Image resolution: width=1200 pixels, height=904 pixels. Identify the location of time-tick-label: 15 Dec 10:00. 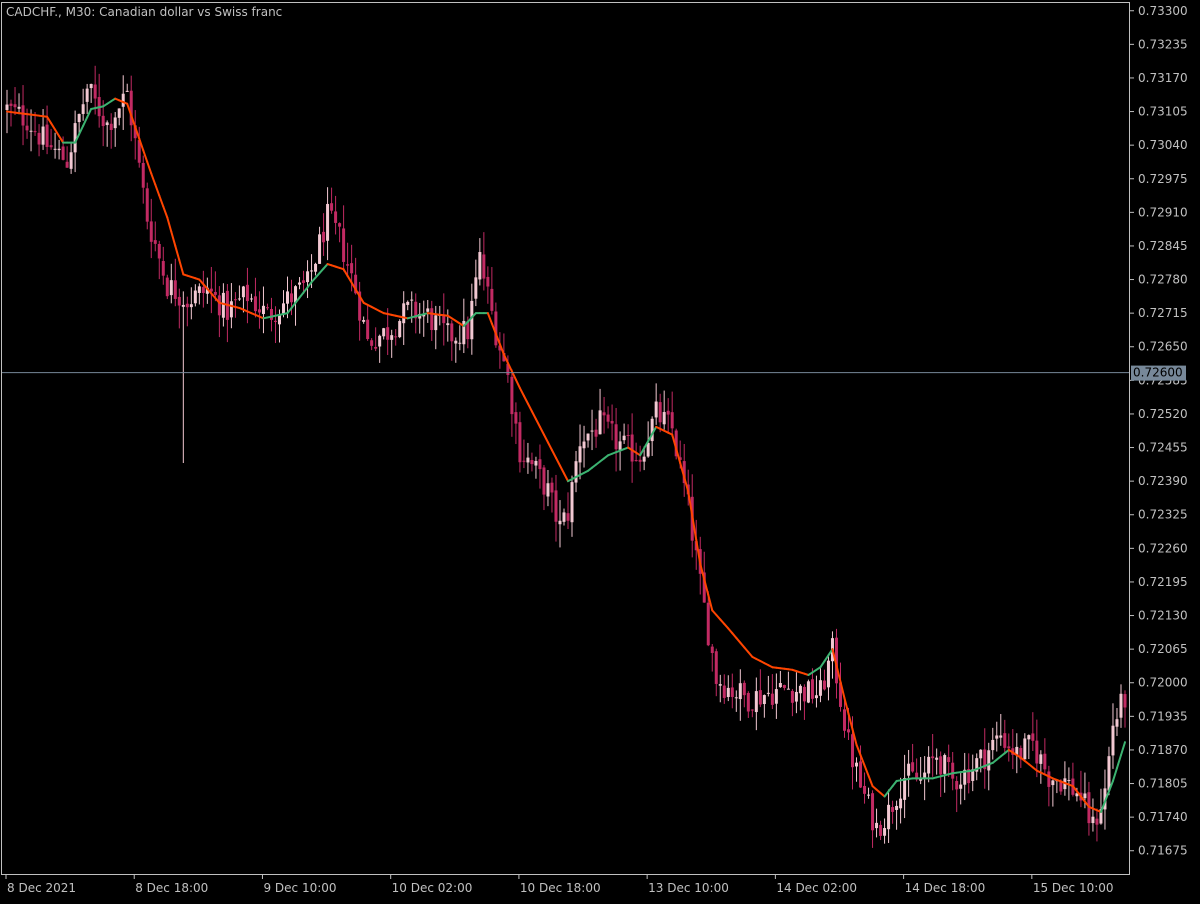
(1073, 888).